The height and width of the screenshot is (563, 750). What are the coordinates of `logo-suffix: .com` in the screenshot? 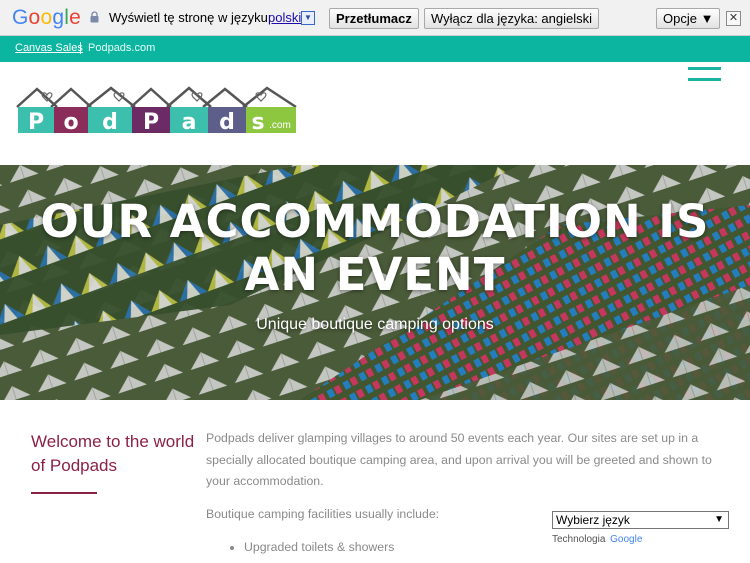 It's located at (280, 125).